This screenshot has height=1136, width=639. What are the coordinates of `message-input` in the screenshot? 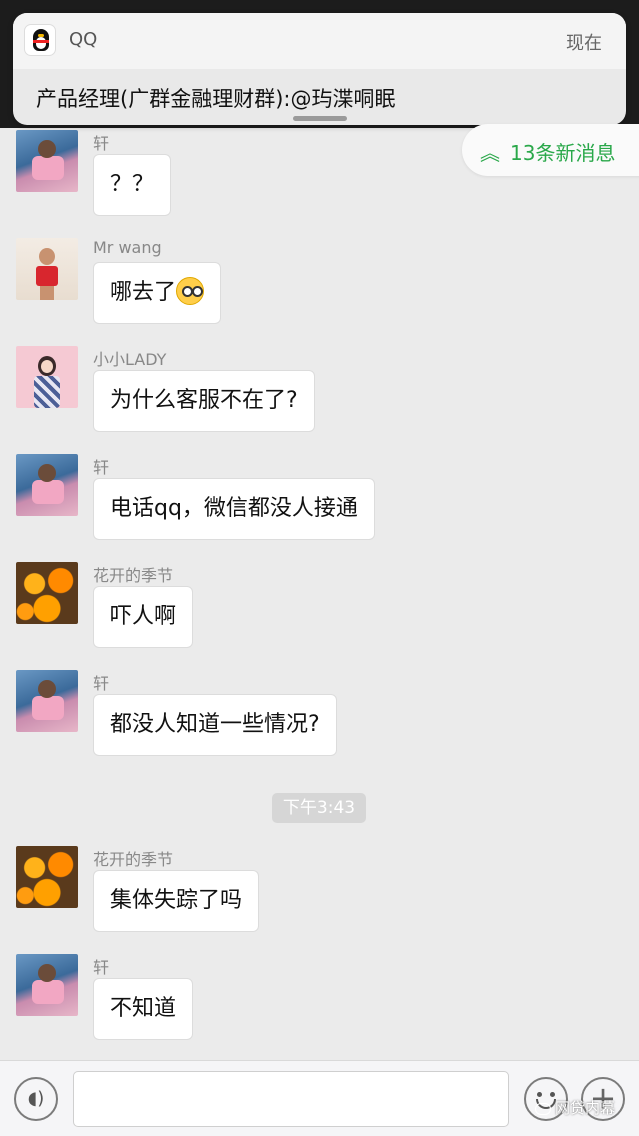 It's located at (291, 1099).